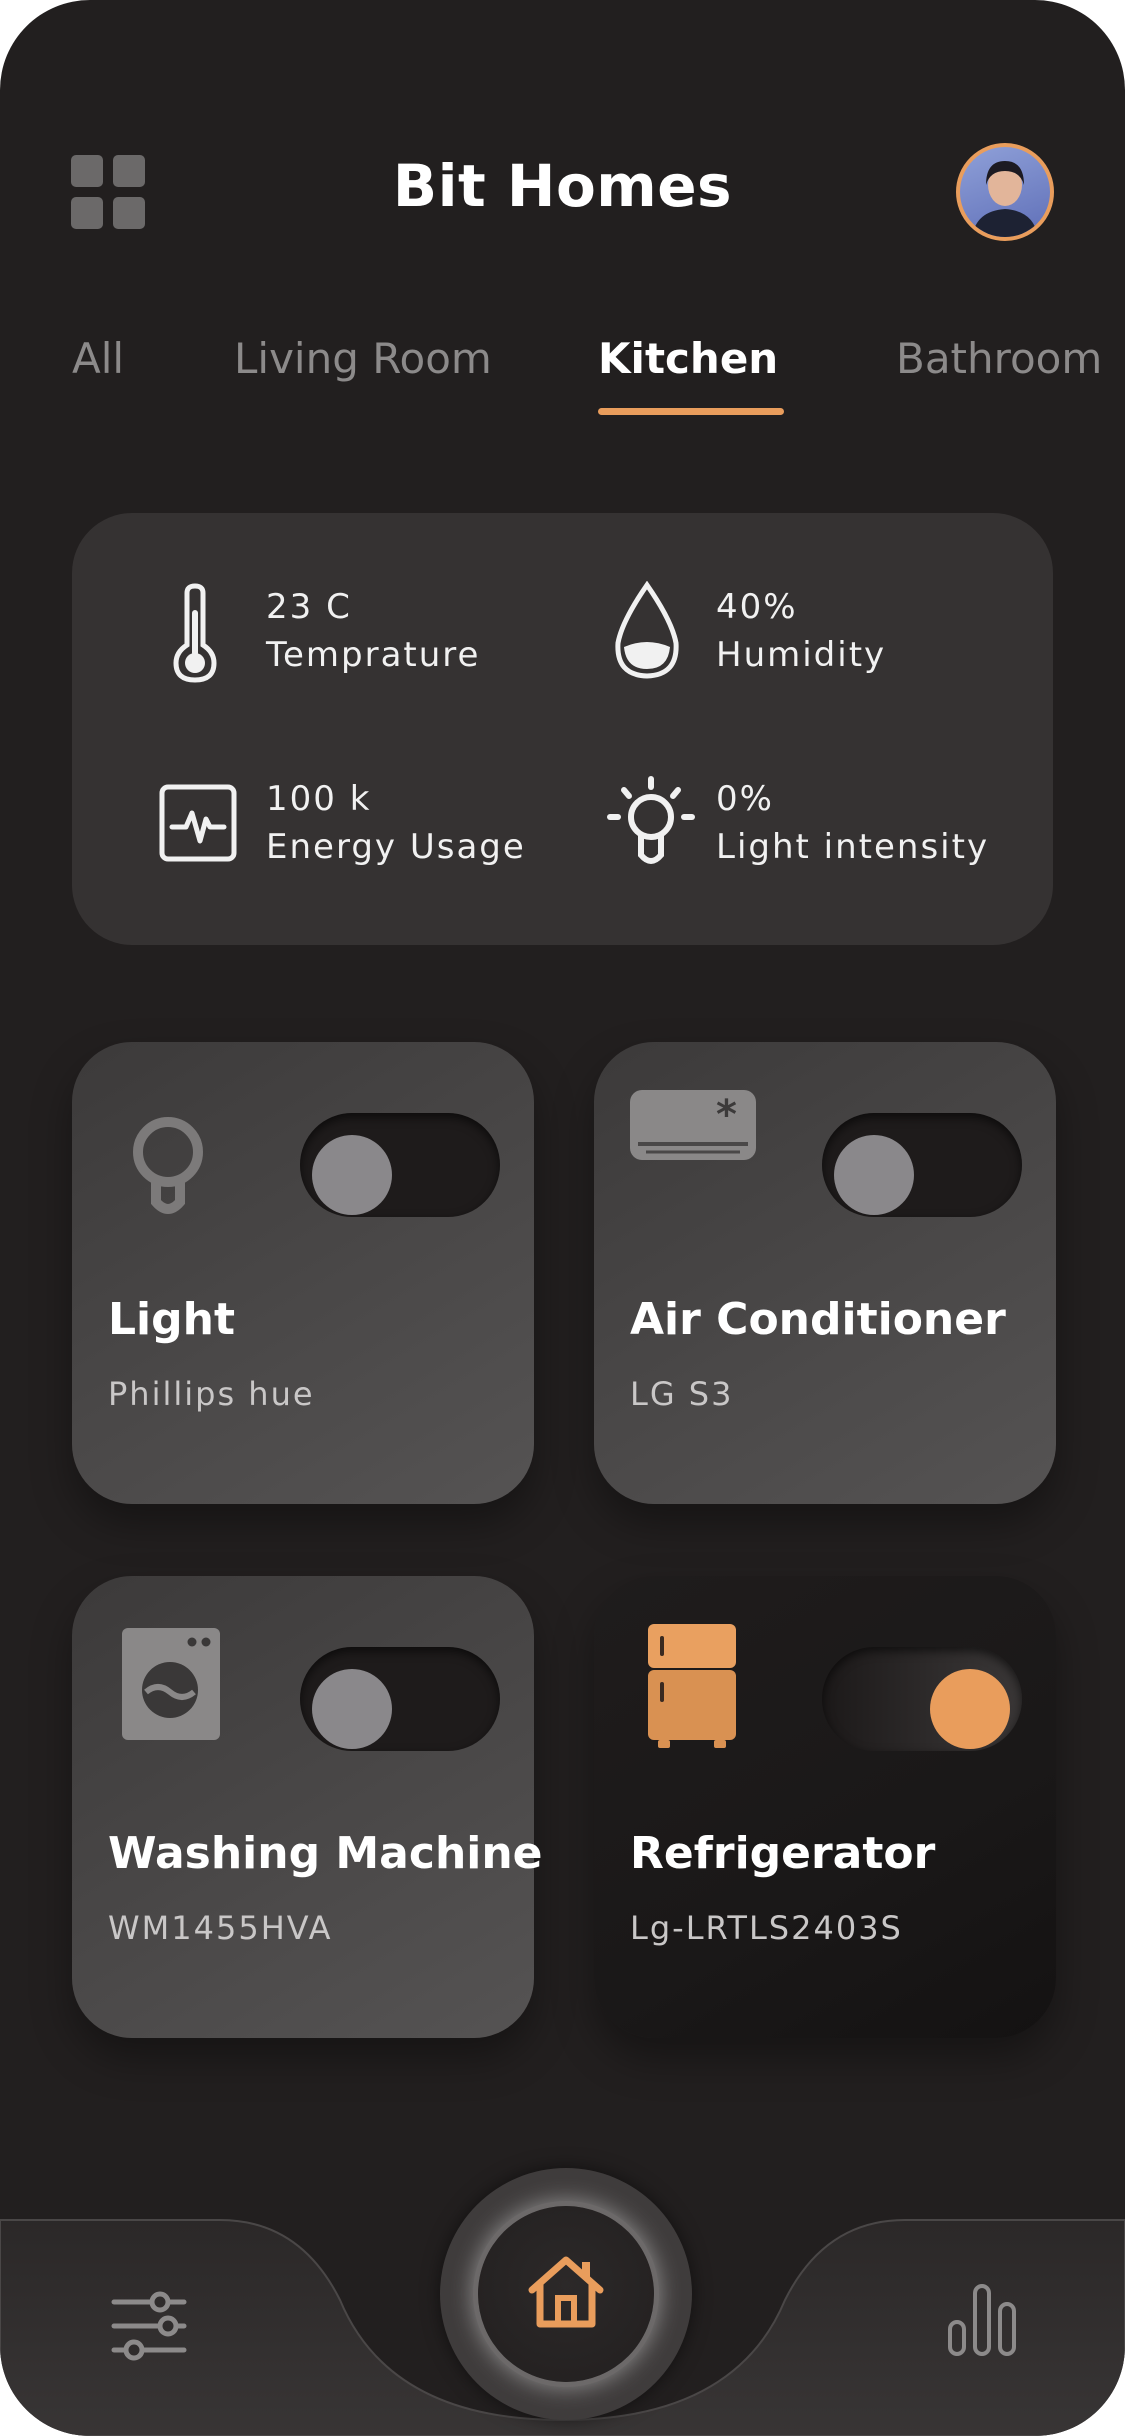 The image size is (1125, 2436). I want to click on device-card-light: Light Phillips hue, so click(303, 1273).